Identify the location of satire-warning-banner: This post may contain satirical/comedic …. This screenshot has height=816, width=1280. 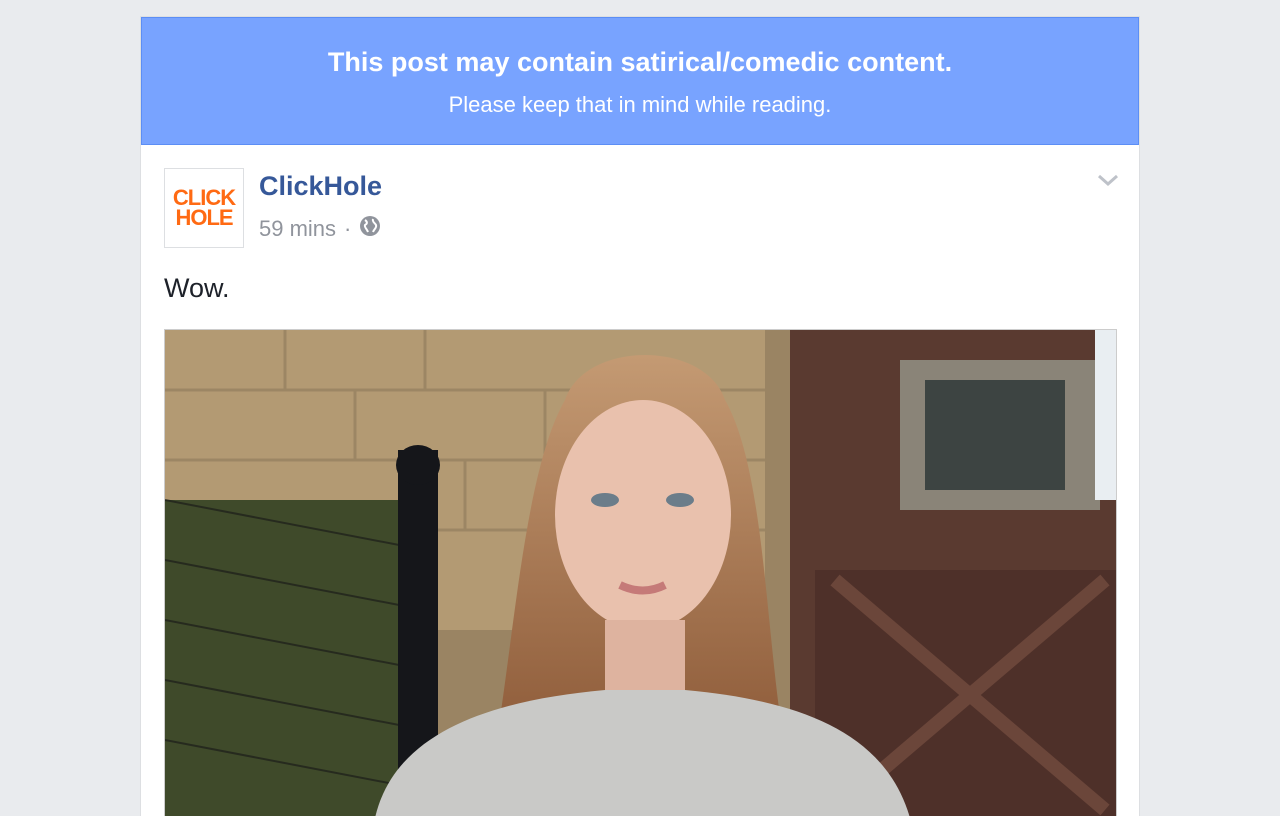
(640, 81).